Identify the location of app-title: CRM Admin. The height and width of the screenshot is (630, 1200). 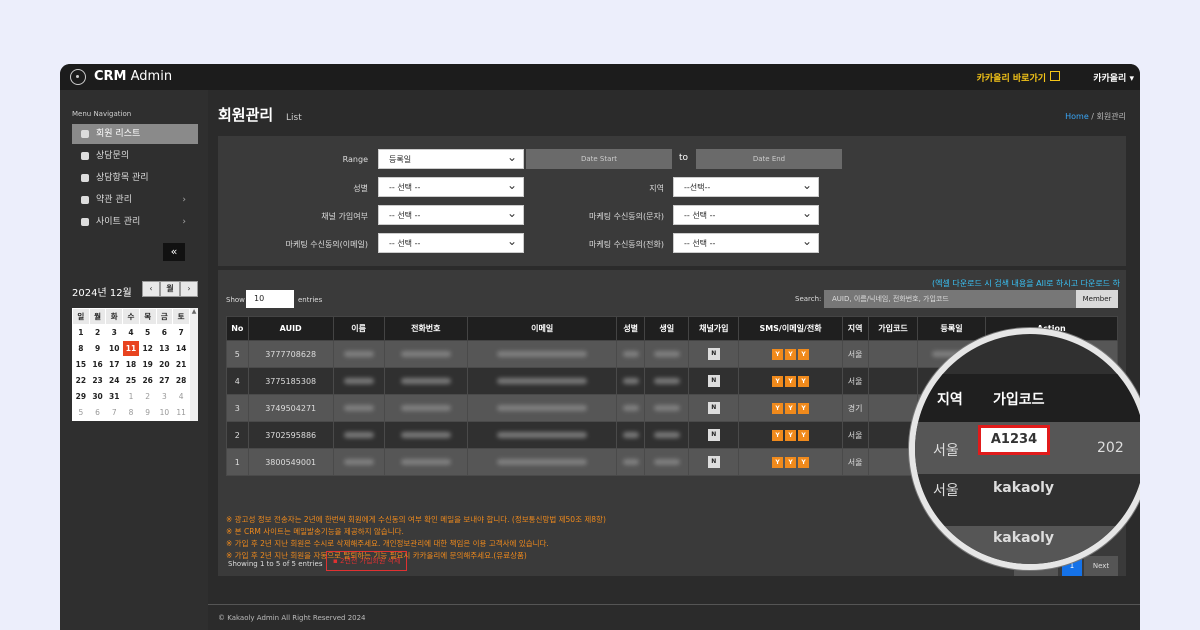
(133, 76).